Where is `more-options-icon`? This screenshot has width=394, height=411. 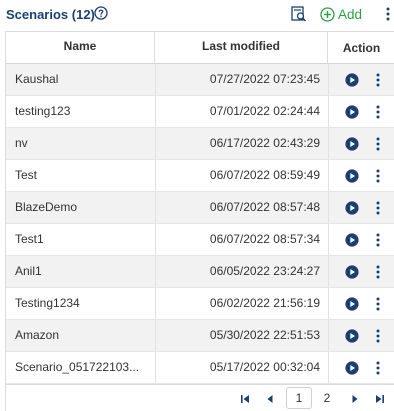 more-options-icon is located at coordinates (388, 14).